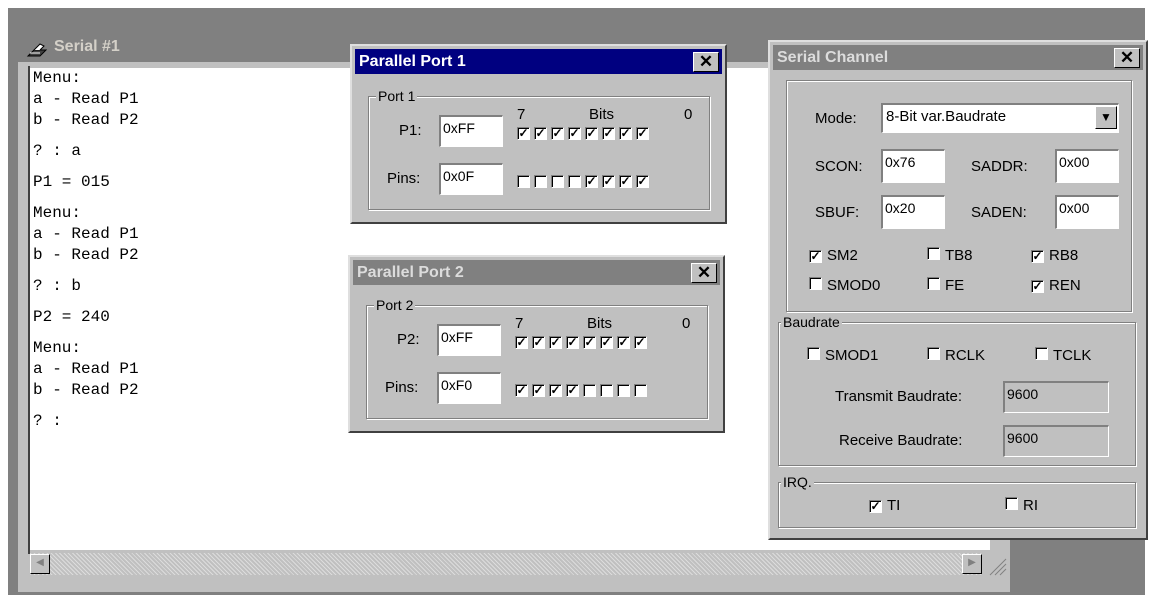  I want to click on p2-bit-checkboxes: ✓ ✓ ✓ ✓ ✓ ✓ ✓ ✓, so click(583, 343).